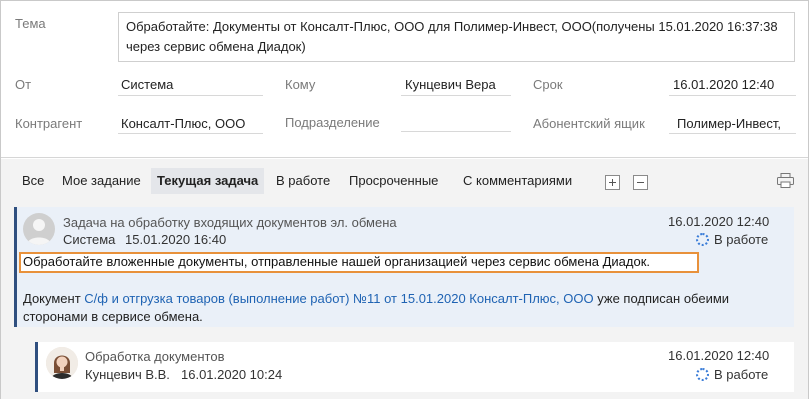 The height and width of the screenshot is (399, 809). I want to click on task-deadline: 16.01.2020 12:40, so click(719, 221).